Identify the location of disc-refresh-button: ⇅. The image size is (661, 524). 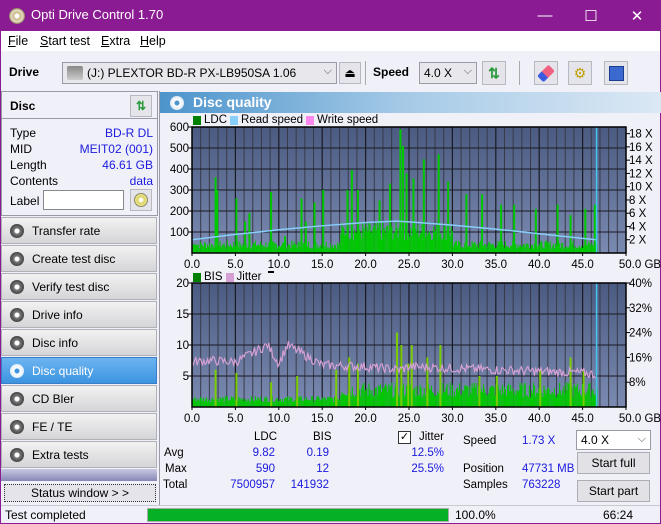
(141, 106).